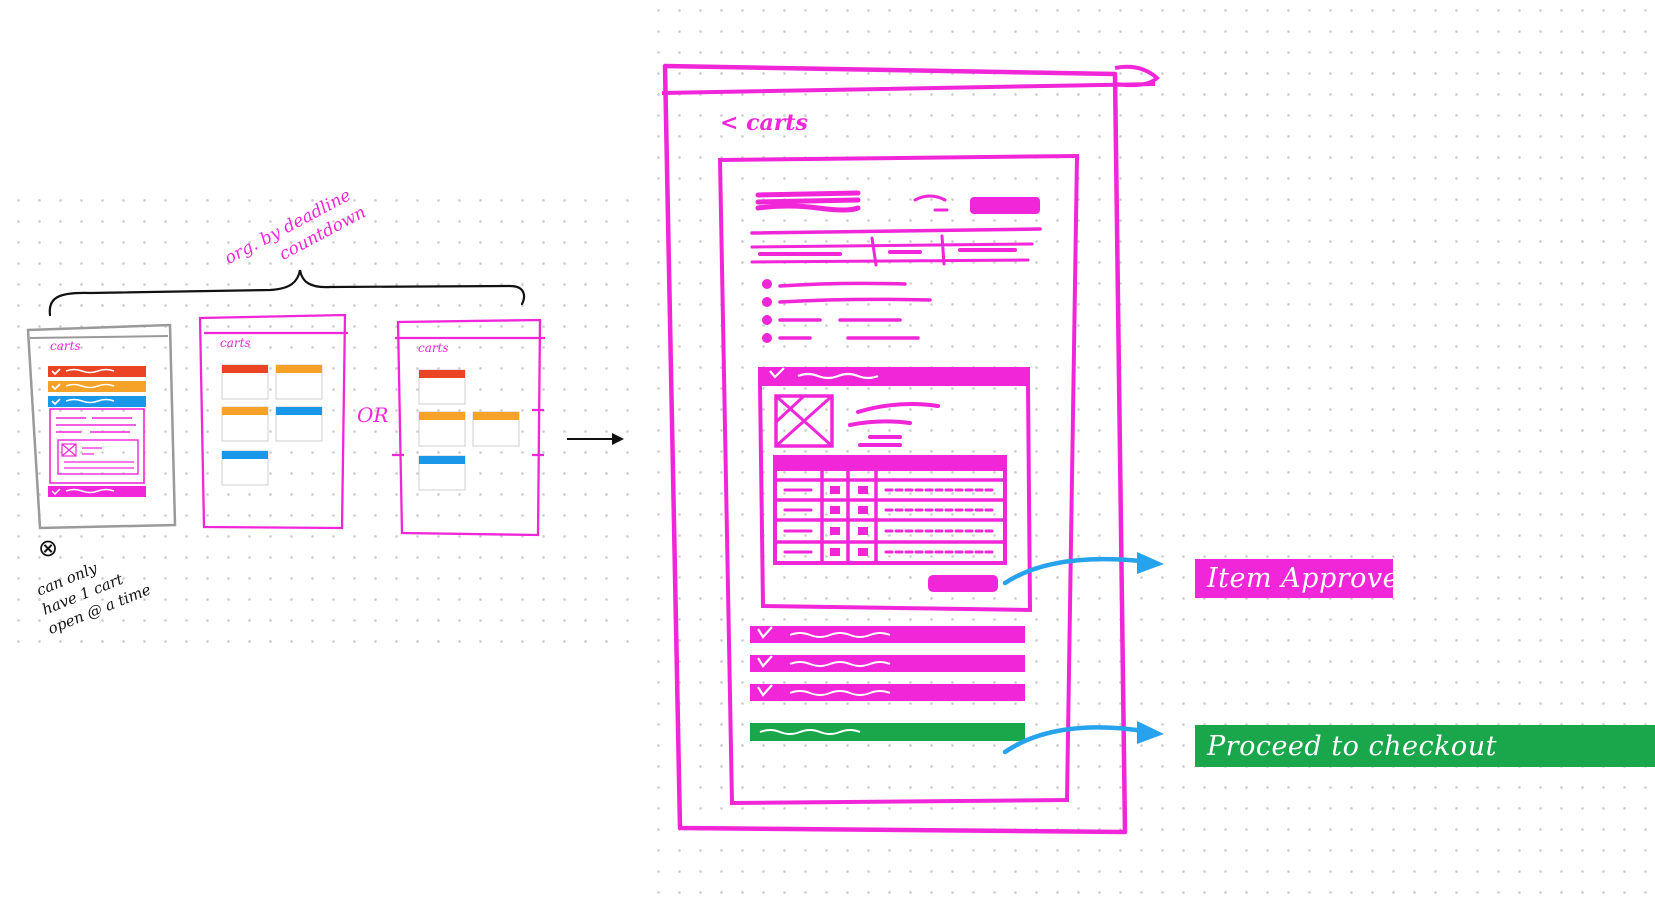 This screenshot has height=908, width=1655. I want to click on proceed-to-checkout-label: Proceed to checkout, so click(1352, 746).